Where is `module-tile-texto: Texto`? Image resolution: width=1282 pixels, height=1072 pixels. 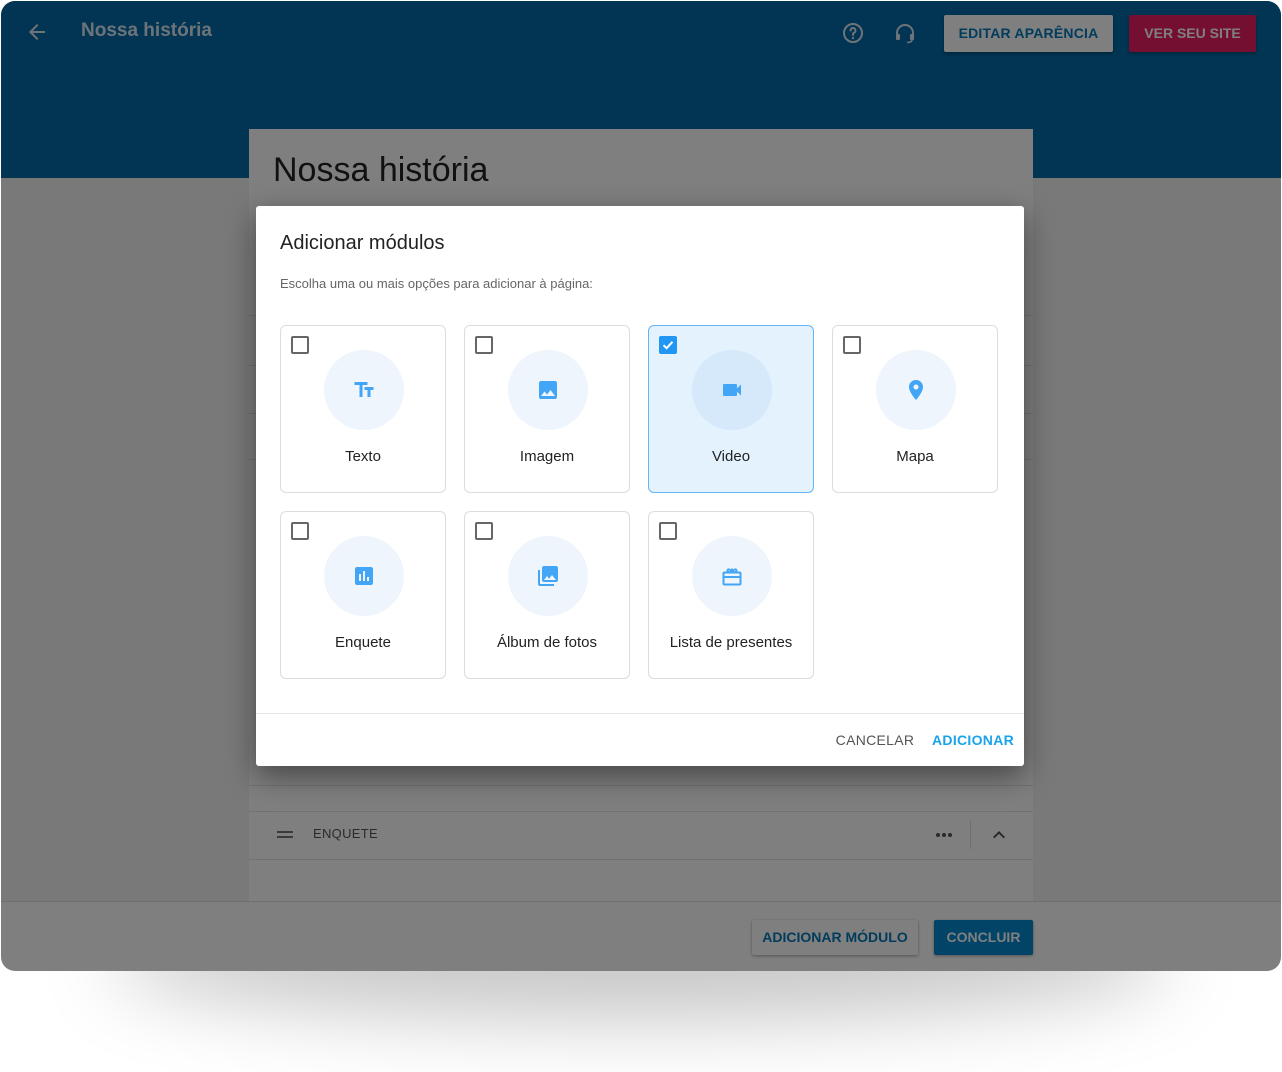
module-tile-texto: Texto is located at coordinates (363, 409).